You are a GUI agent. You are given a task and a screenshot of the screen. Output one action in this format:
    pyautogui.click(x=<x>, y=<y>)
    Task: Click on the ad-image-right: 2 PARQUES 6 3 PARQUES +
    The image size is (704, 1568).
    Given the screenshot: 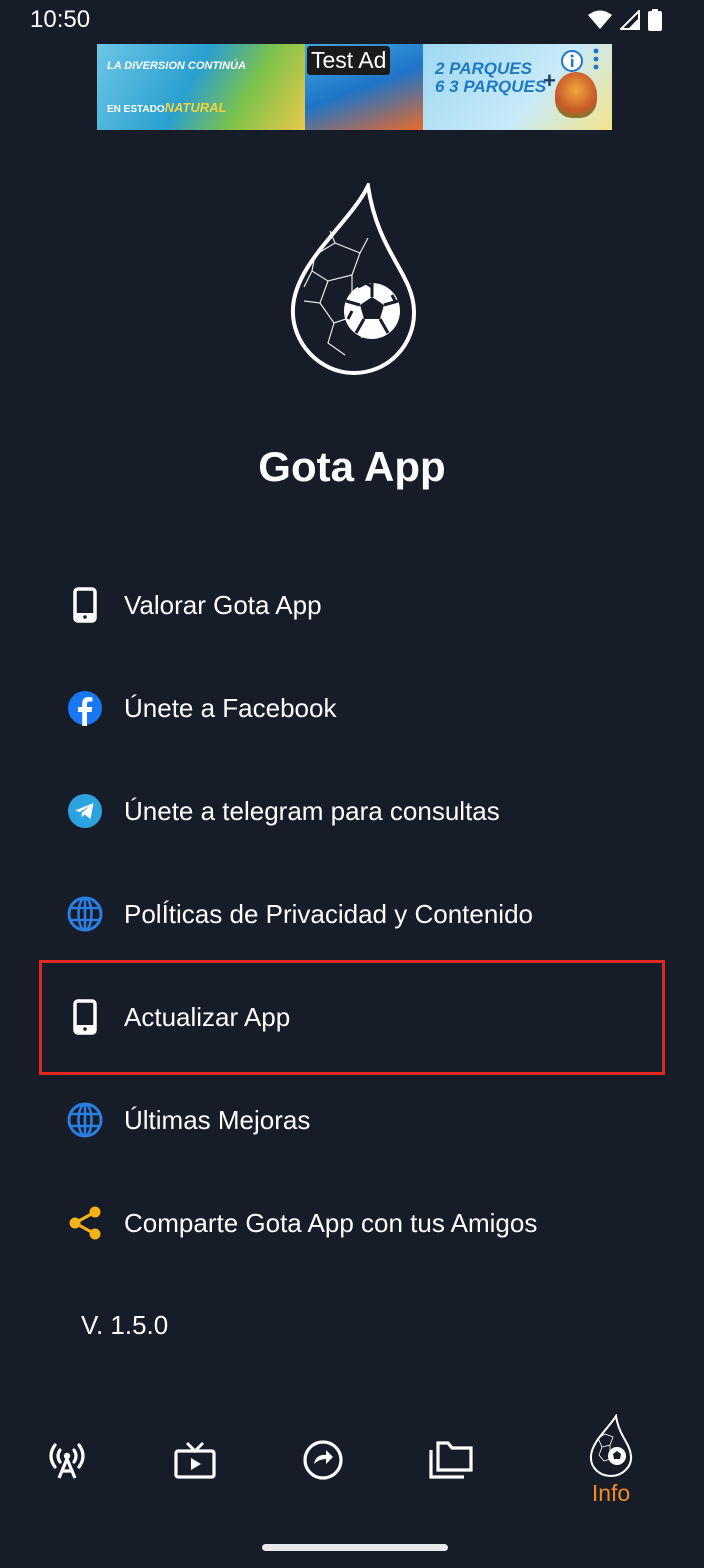 What is the action you would take?
    pyautogui.click(x=517, y=87)
    